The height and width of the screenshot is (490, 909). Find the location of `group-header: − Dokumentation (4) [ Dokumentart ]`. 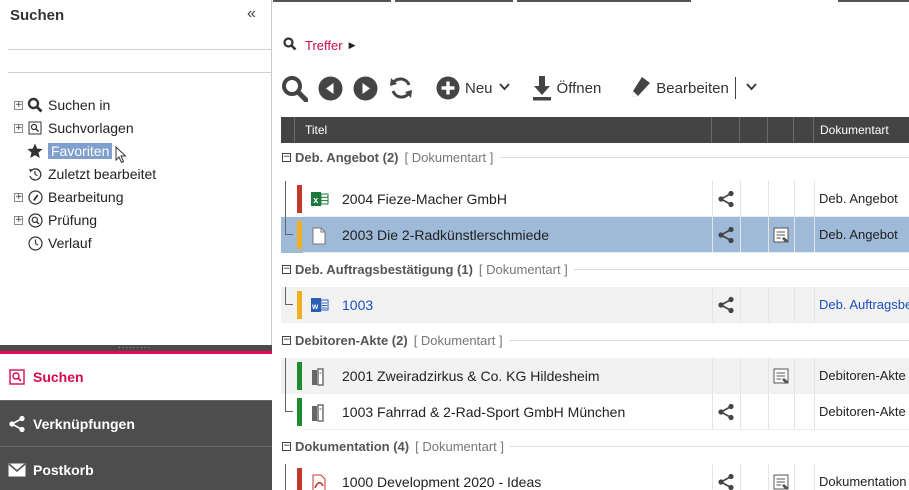

group-header: − Dokumentation (4) [ Dokumentart ] is located at coordinates (595, 446).